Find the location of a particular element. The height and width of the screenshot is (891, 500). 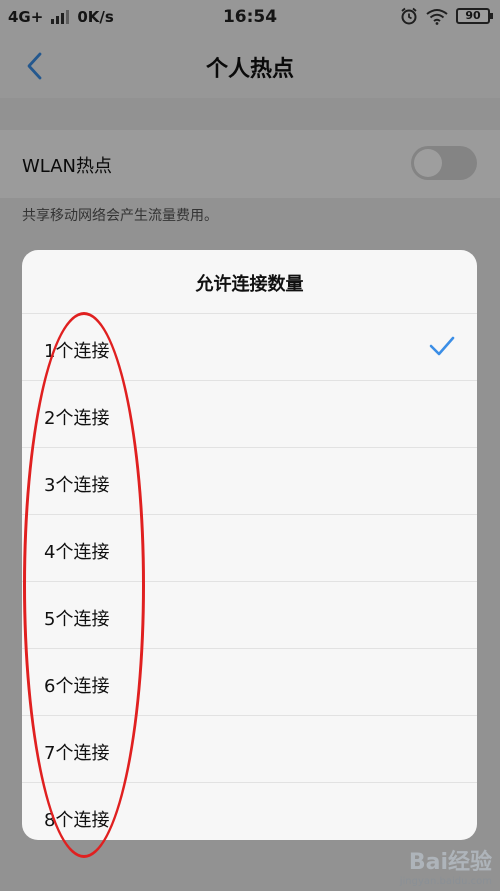

option-5-connections: 5个连接 is located at coordinates (249, 614).